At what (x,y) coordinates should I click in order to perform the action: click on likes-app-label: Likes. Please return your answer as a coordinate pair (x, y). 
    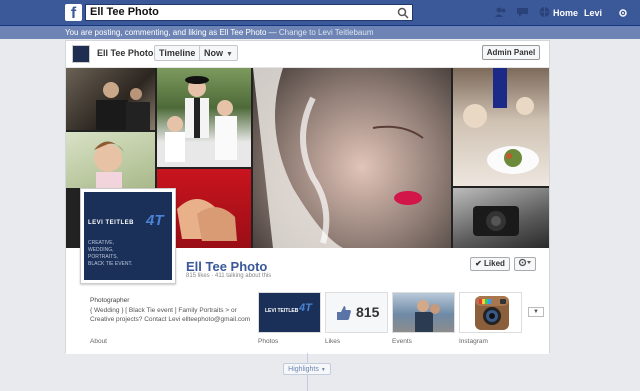
    Looking at the image, I should click on (332, 341).